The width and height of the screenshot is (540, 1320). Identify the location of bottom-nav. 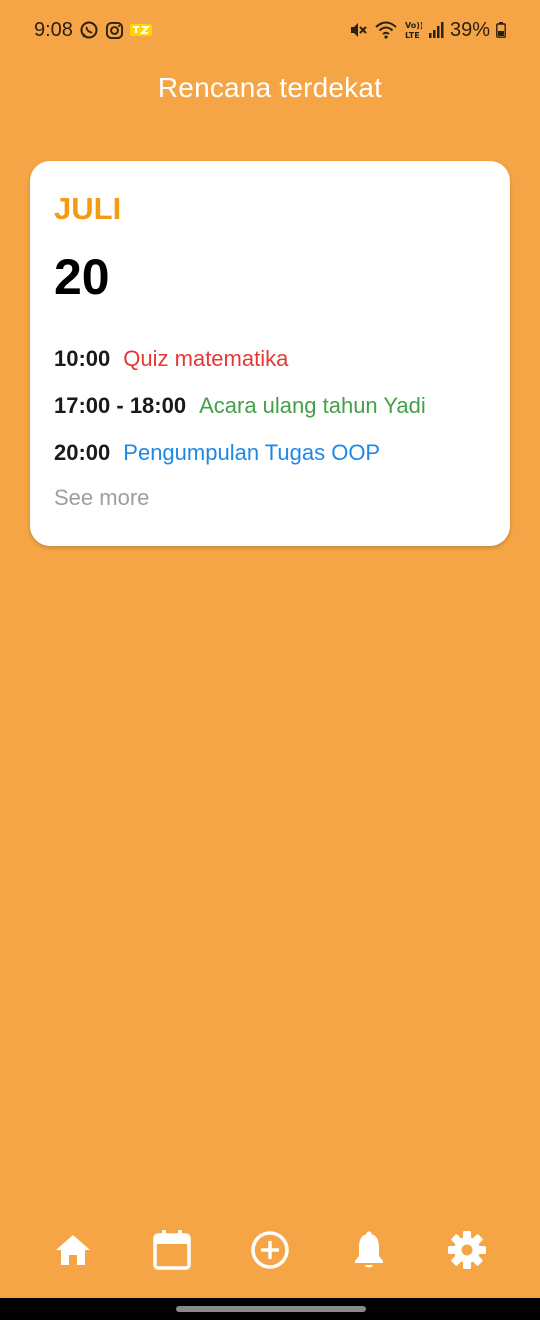
(270, 1252).